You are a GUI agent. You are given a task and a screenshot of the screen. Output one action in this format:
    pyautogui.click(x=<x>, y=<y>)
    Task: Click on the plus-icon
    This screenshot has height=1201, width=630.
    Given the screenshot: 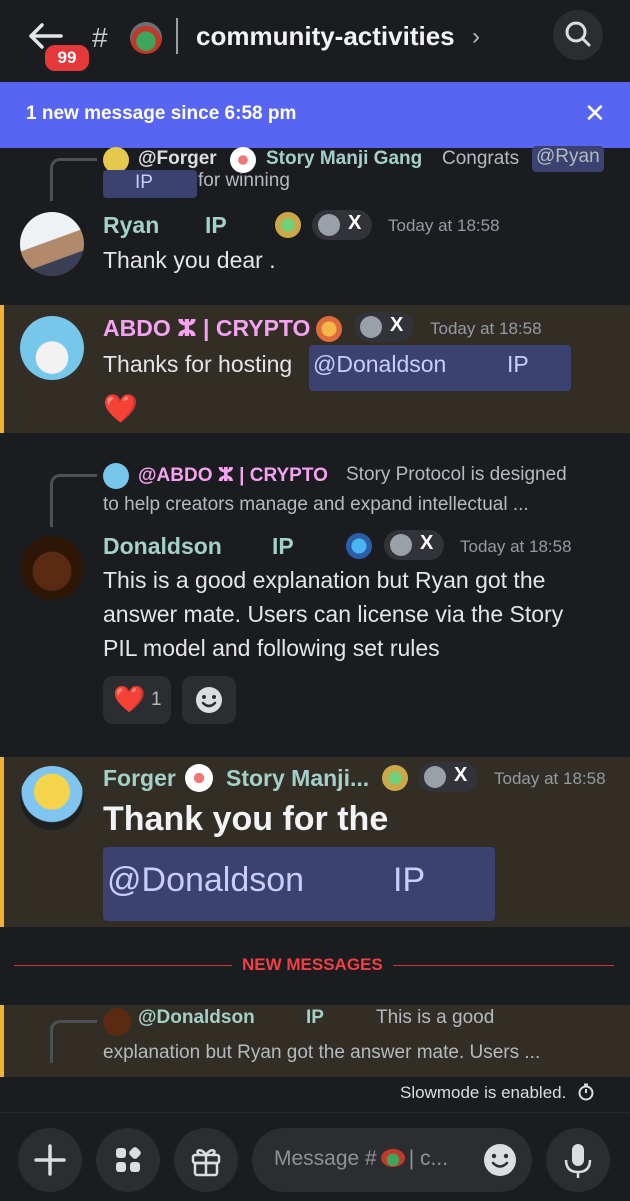 What is the action you would take?
    pyautogui.click(x=50, y=1160)
    